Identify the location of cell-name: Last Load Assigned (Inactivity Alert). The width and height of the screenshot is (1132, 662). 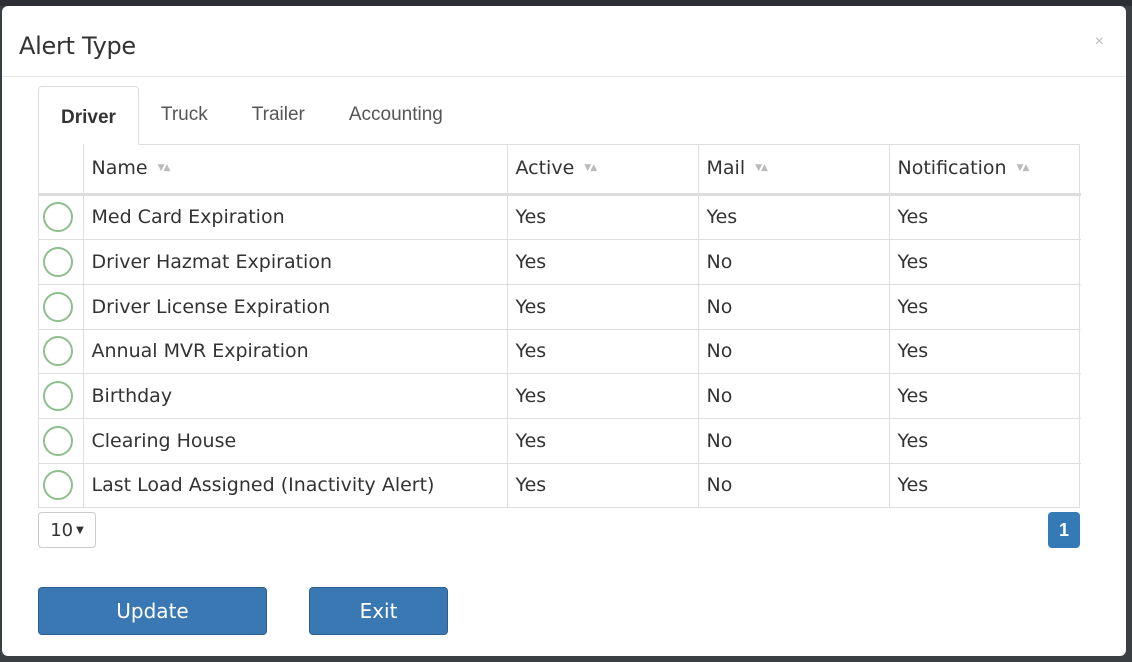
(295, 485).